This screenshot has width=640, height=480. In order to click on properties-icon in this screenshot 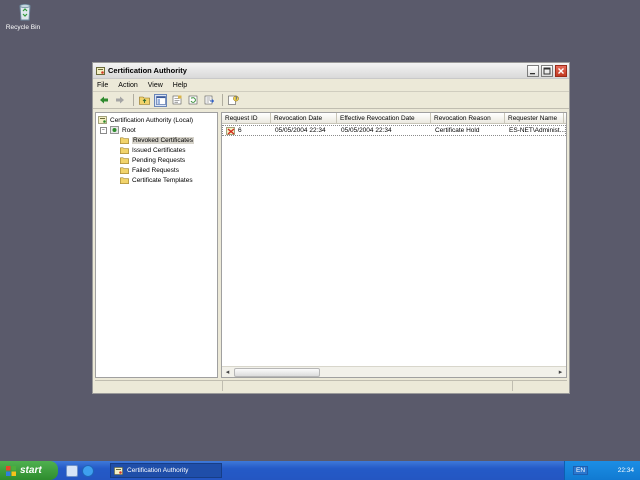, I will do `click(176, 100)`.